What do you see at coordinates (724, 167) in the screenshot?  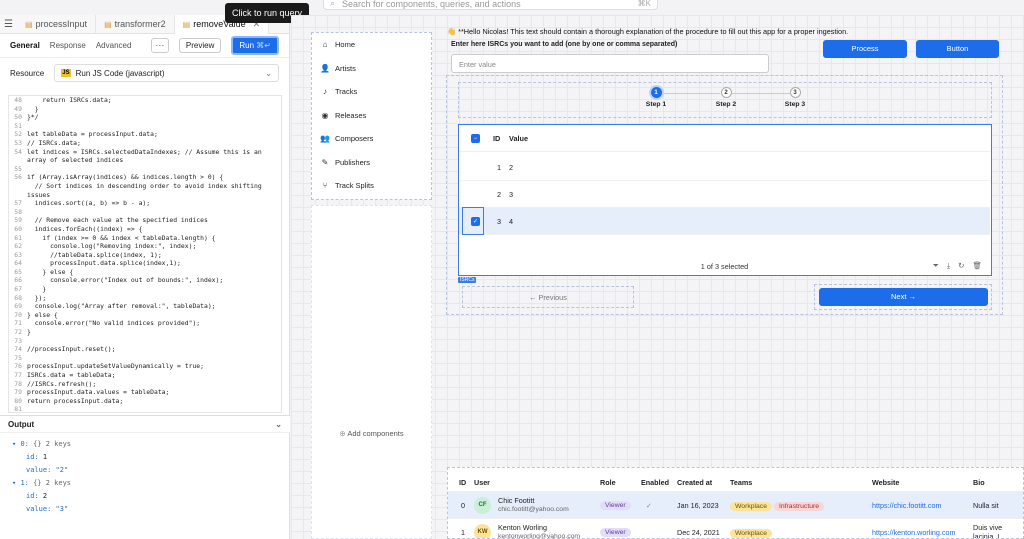 I see `table-row: 12` at bounding box center [724, 167].